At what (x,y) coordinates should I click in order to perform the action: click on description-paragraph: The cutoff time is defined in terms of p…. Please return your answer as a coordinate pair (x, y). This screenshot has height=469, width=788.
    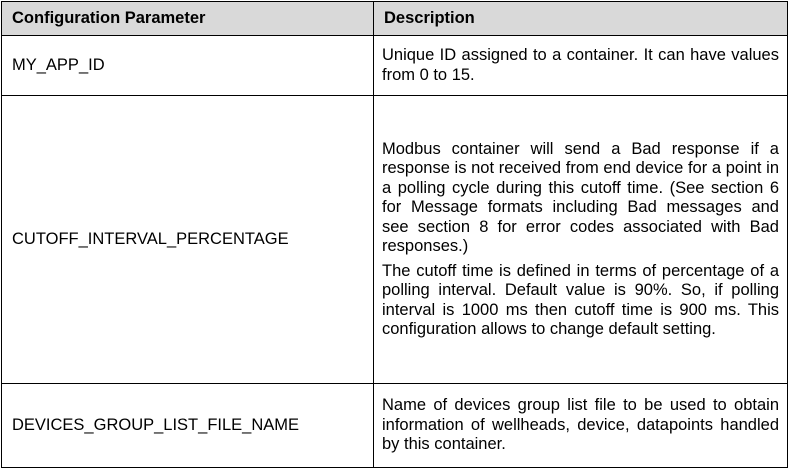
    Looking at the image, I should click on (580, 300).